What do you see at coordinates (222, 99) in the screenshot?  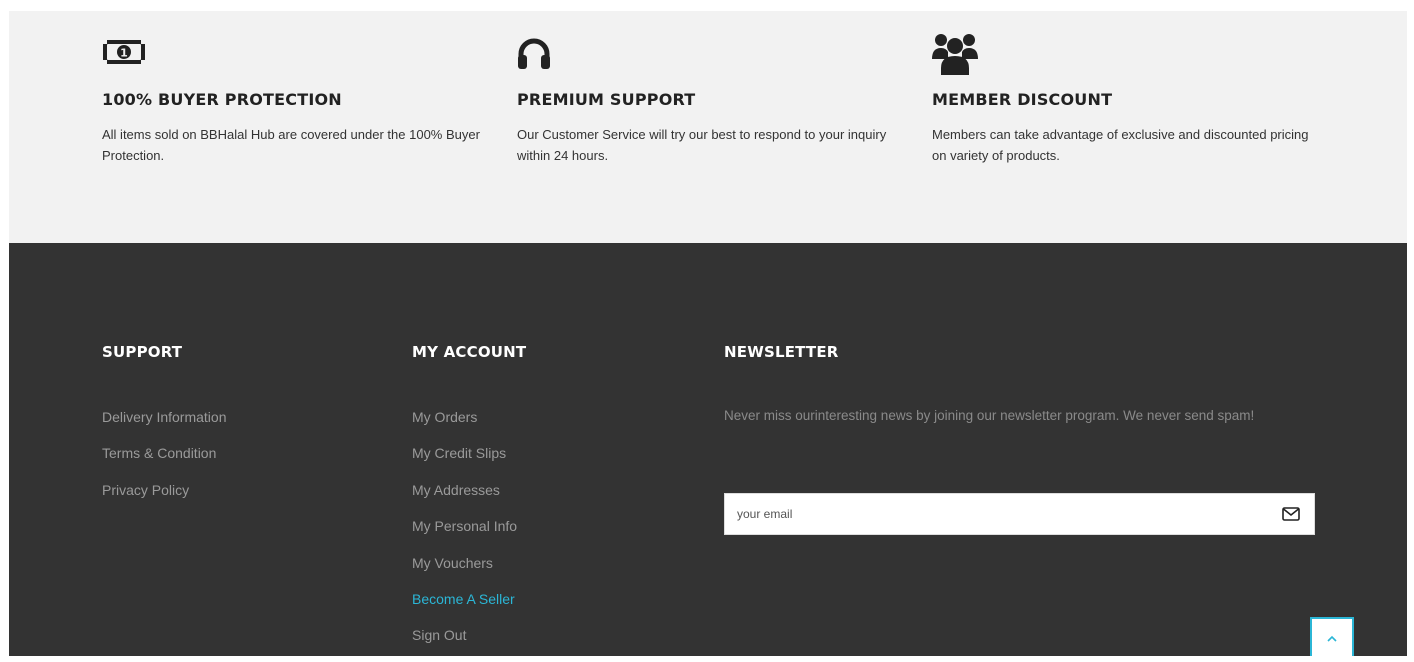 I see `feature-title: 100% BUYER PROTECTION` at bounding box center [222, 99].